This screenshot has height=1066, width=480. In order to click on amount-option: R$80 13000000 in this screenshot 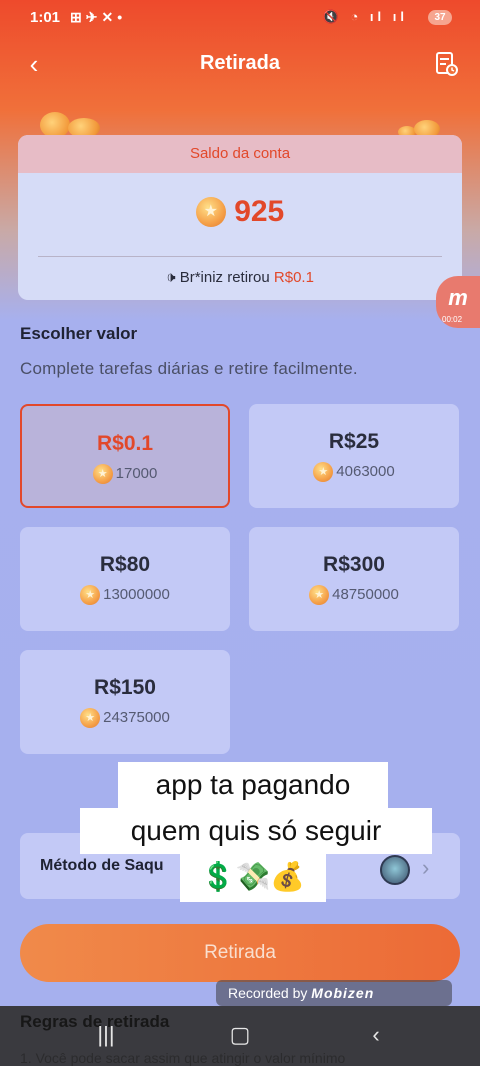, I will do `click(125, 579)`.